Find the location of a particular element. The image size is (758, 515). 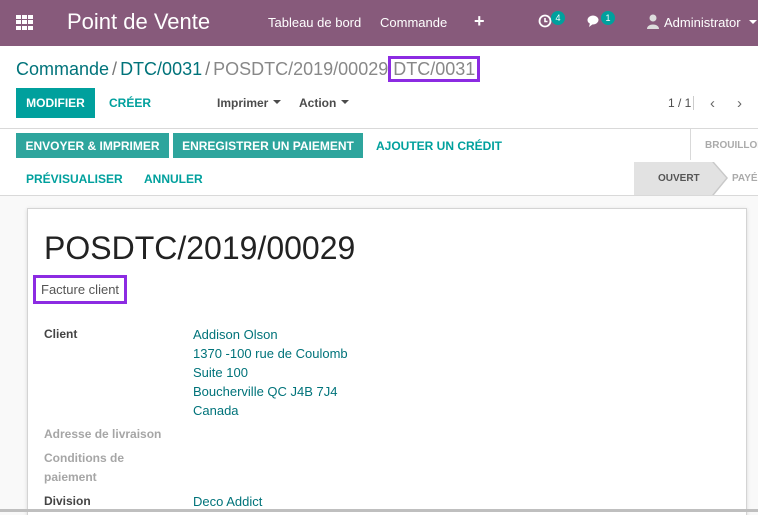

send-print-button: ENVOYER & IMPRIMER is located at coordinates (92, 145).